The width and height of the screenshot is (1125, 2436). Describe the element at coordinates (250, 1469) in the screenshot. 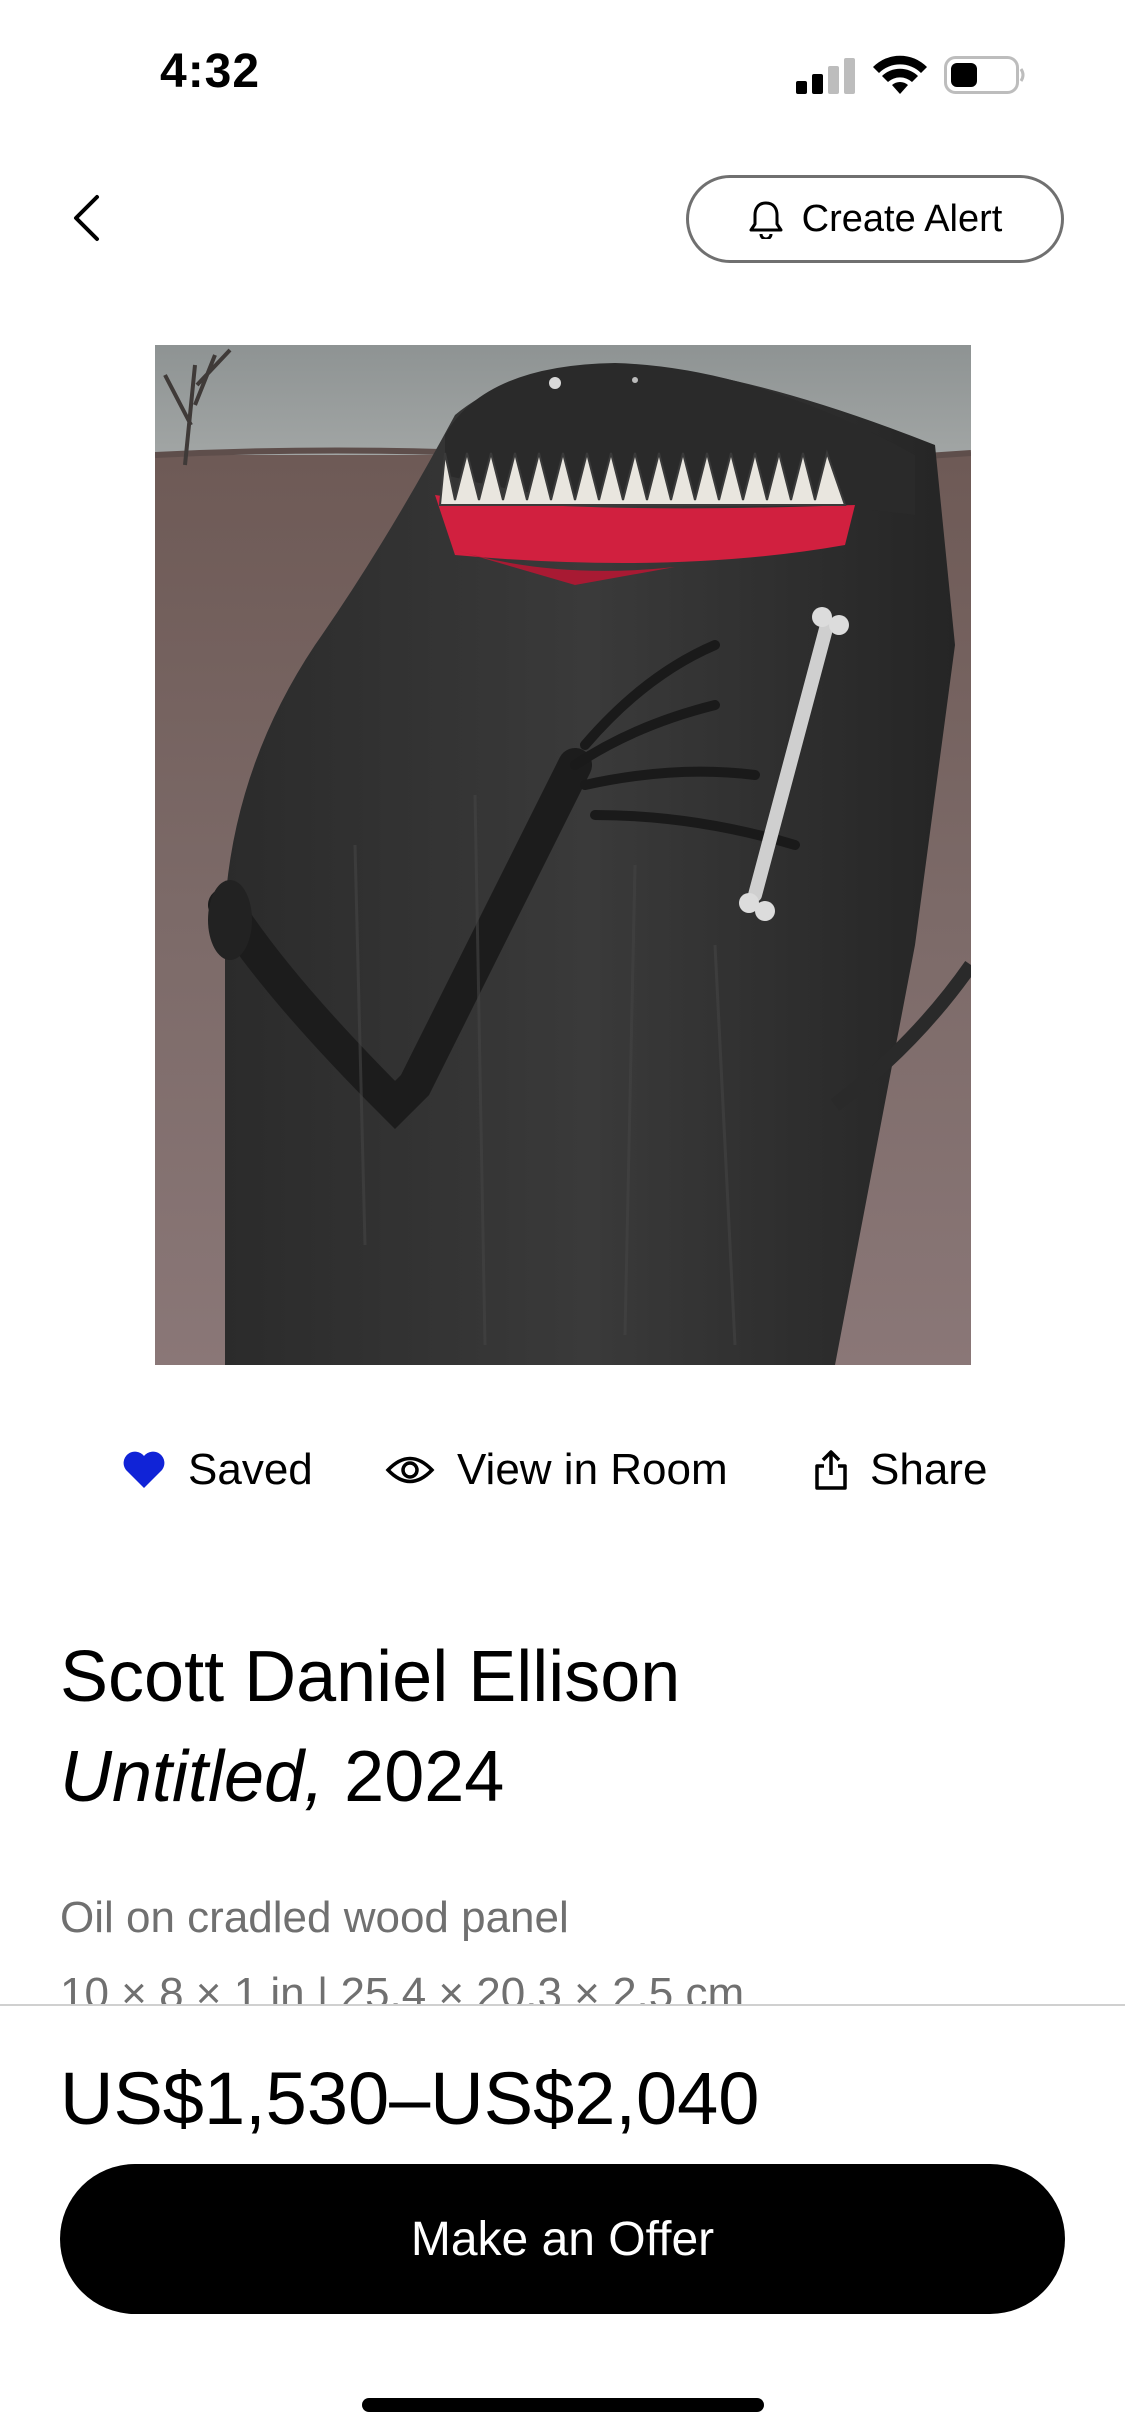

I see `saved-label: Saved` at that location.